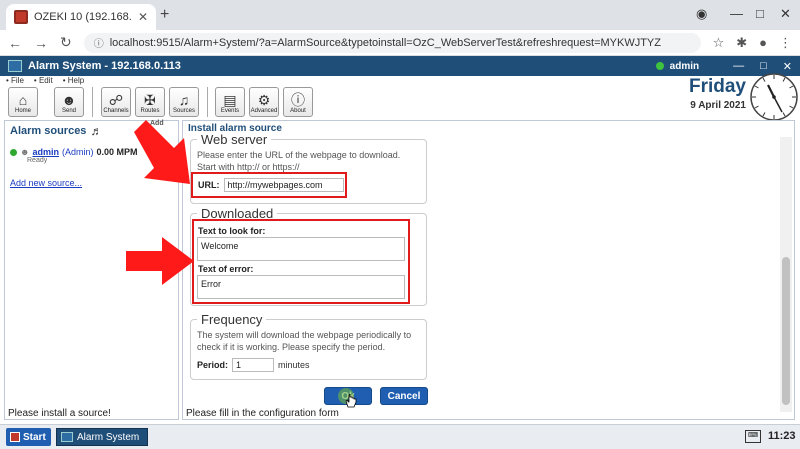 The height and width of the screenshot is (449, 800). I want to click on start-icon, so click(15, 437).